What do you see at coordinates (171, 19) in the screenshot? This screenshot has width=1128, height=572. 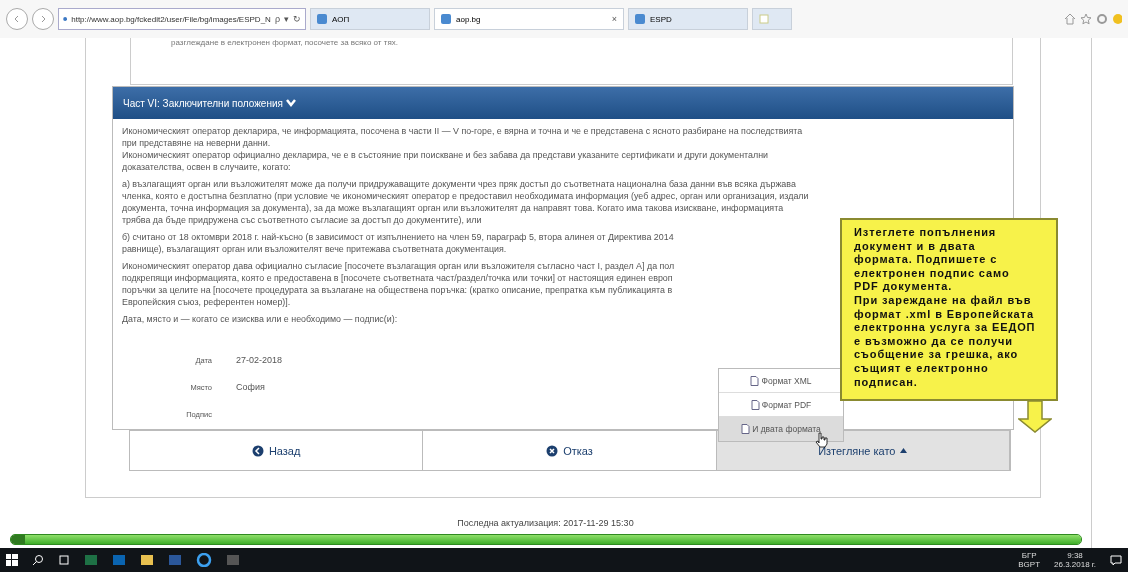 I see `url-text: http://www.aop.bg/fckedit2/user/File/bg/images/ESPD_N` at bounding box center [171, 19].